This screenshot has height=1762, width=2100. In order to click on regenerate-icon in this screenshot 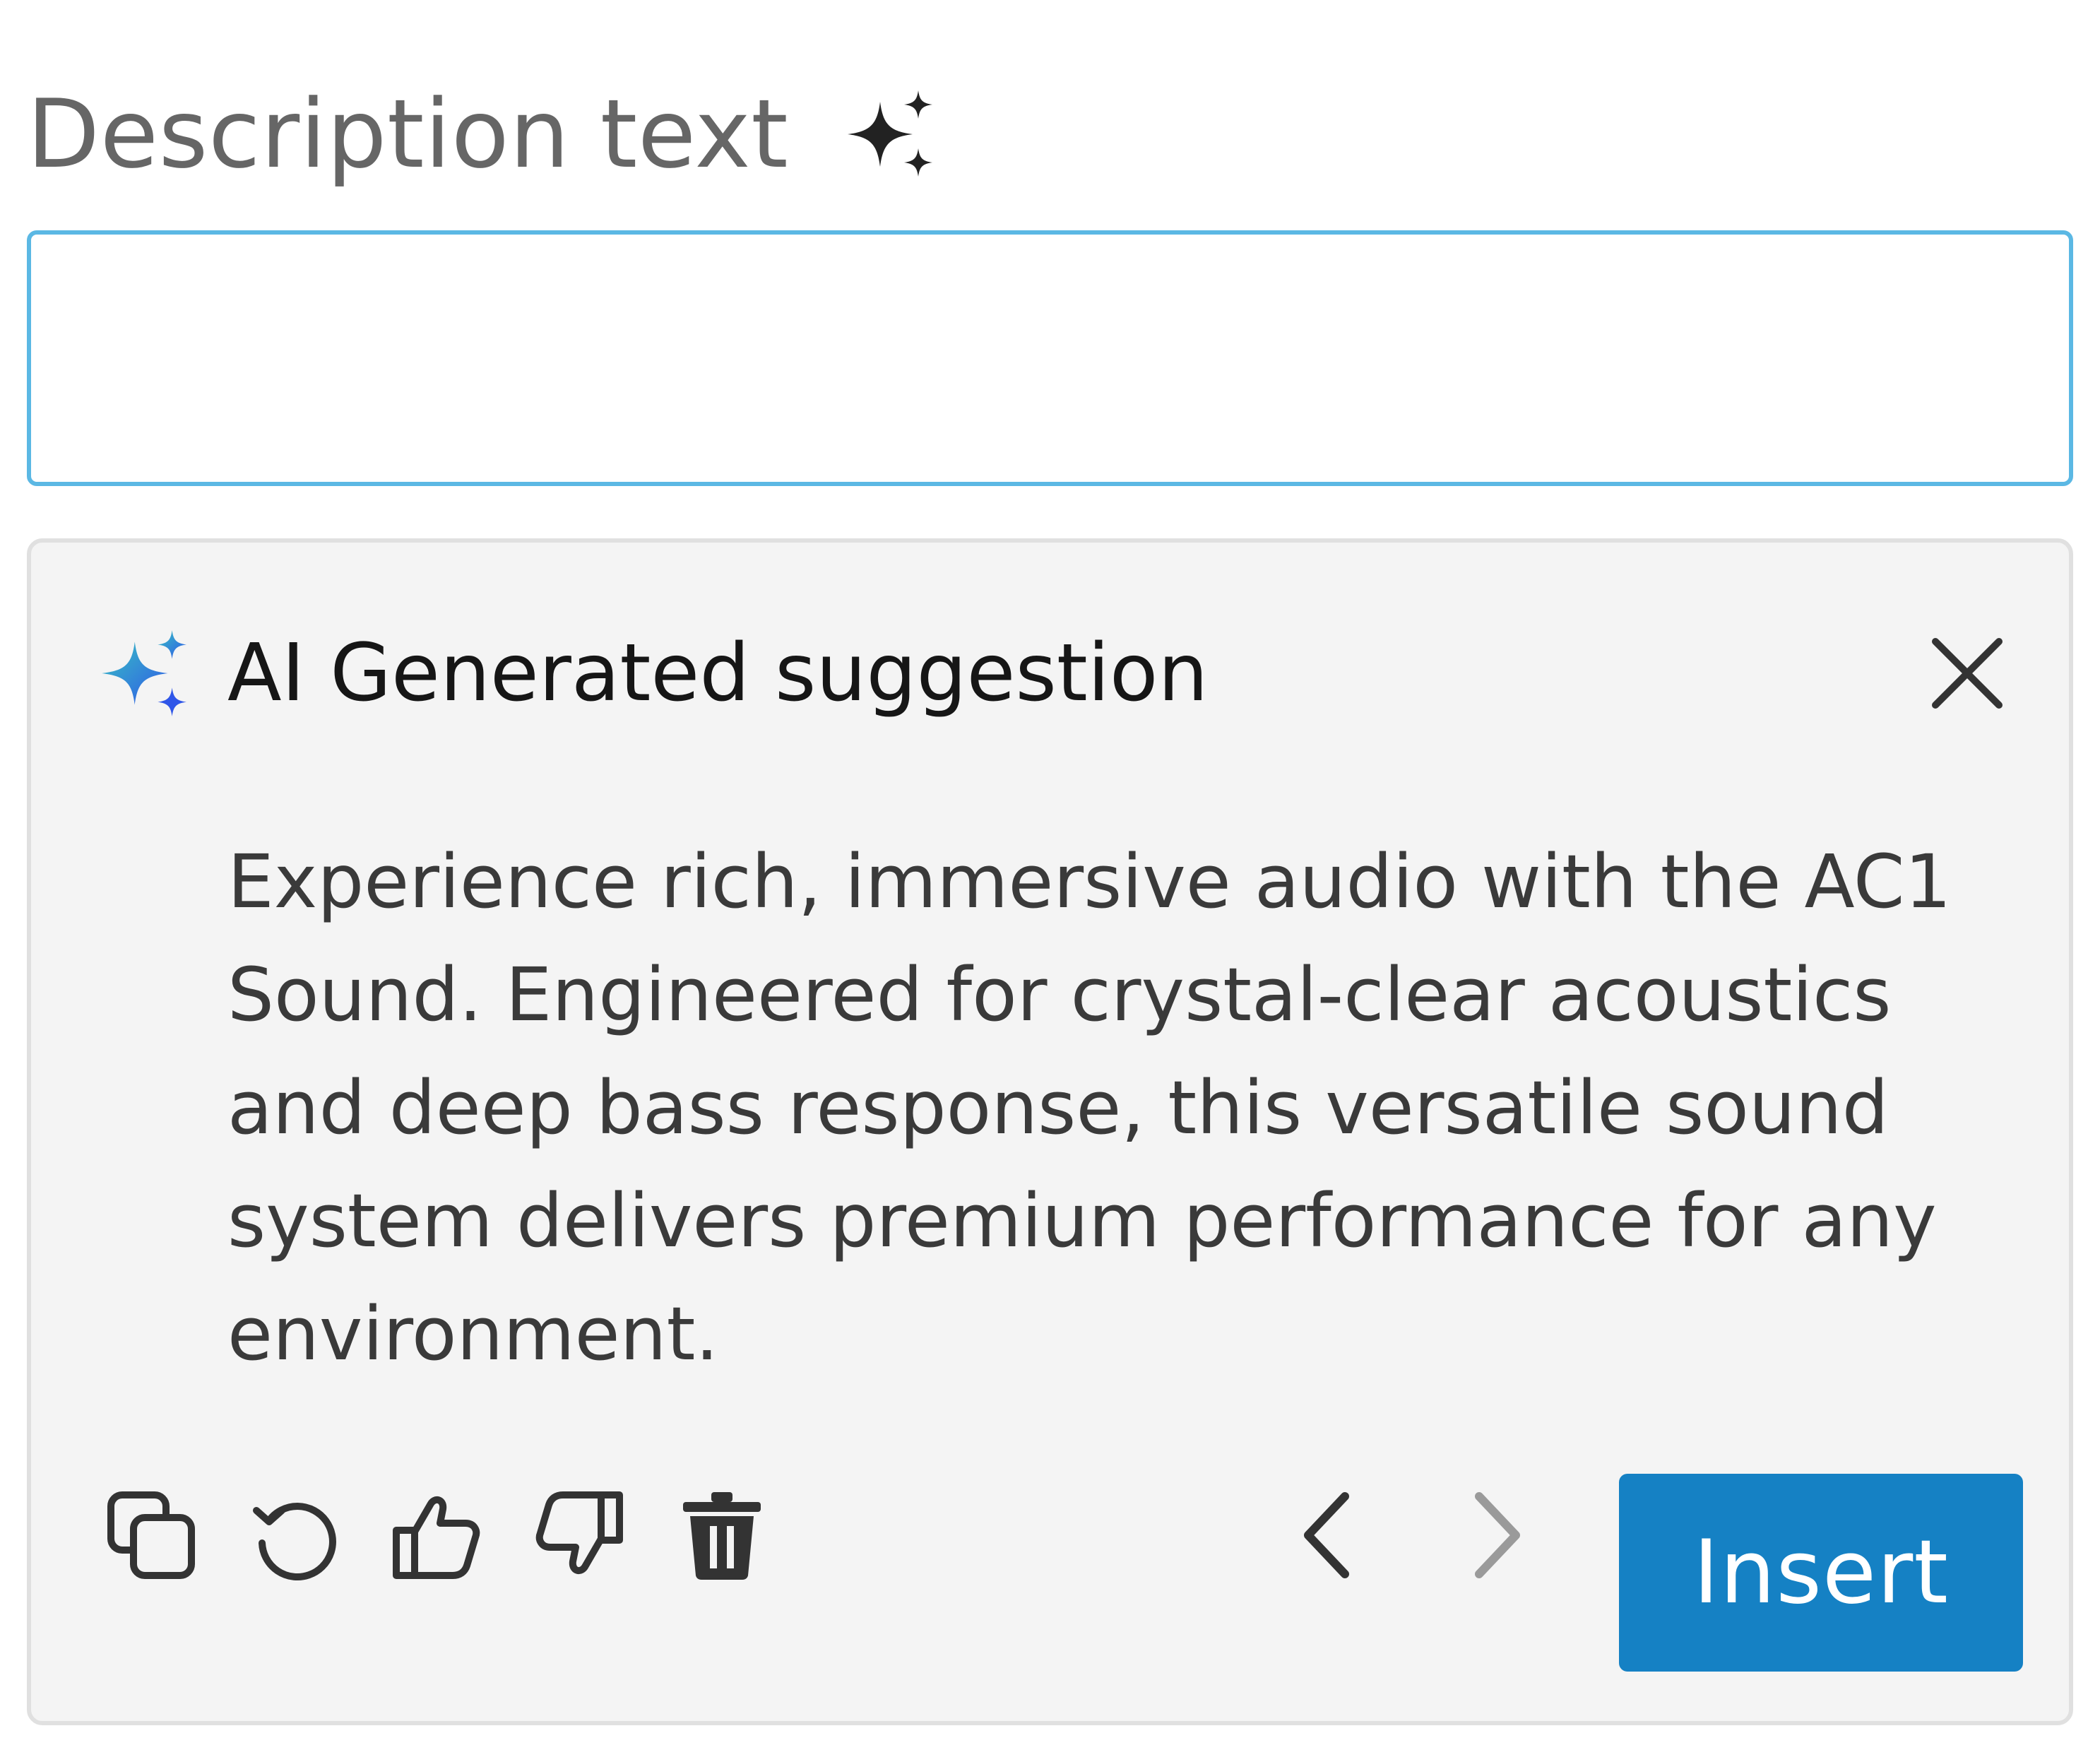, I will do `click(294, 1542)`.